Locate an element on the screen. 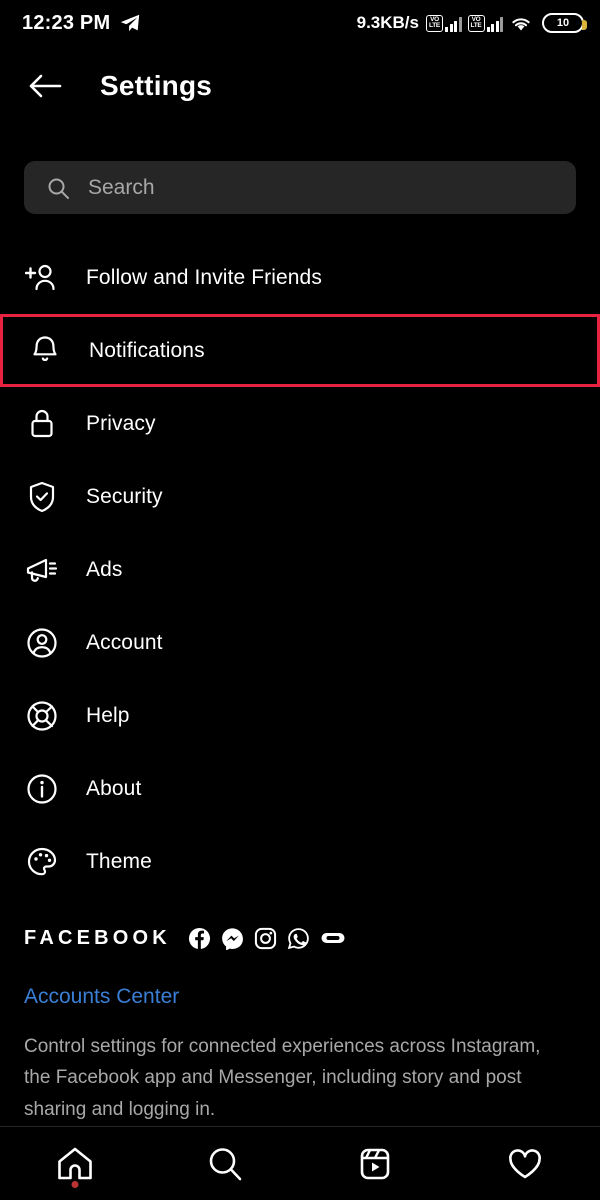  facebook-wordmark: FACEBOOK is located at coordinates (97, 937).